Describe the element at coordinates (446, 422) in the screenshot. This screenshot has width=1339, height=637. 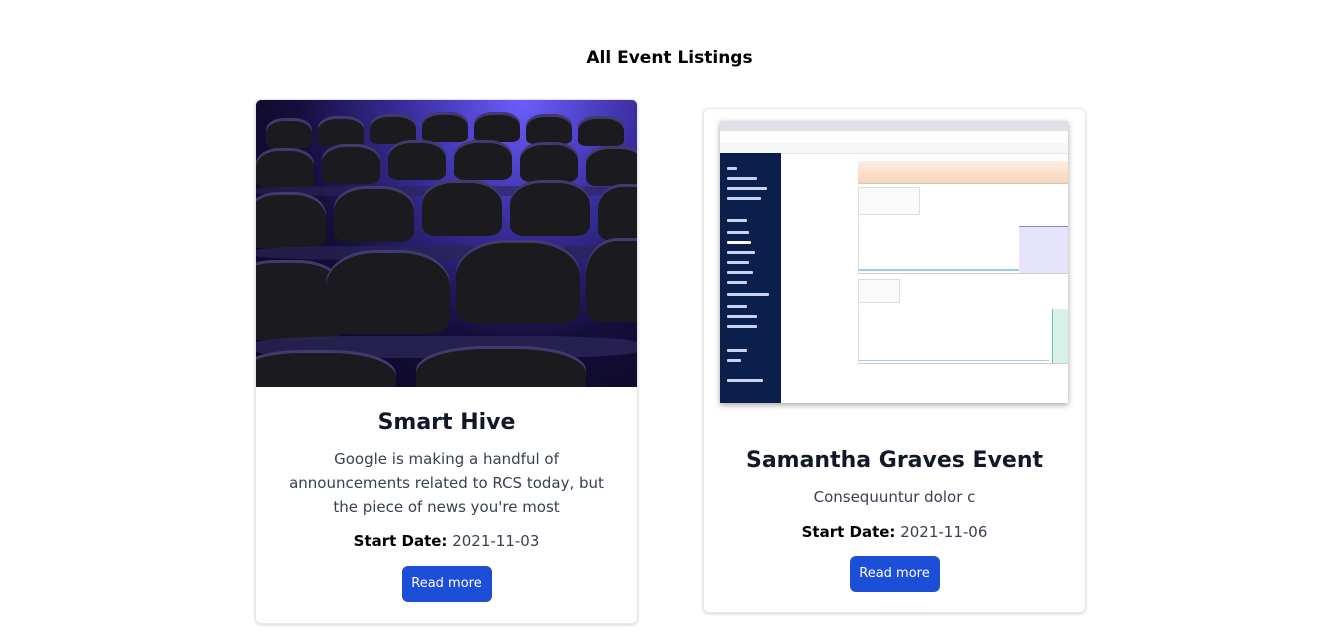
I see `event-title: Smart Hive` at that location.